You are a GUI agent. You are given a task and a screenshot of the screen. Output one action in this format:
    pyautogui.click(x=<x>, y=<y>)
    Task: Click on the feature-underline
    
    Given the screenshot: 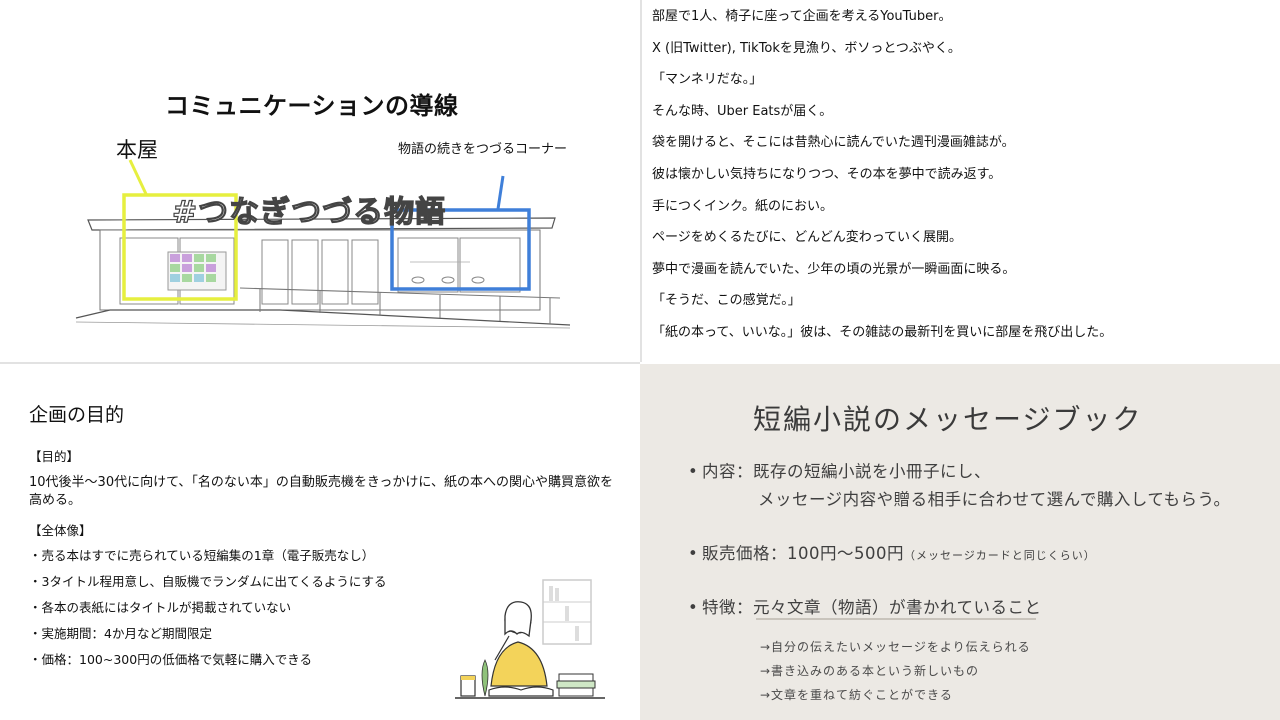 What is the action you would take?
    pyautogui.click(x=896, y=619)
    